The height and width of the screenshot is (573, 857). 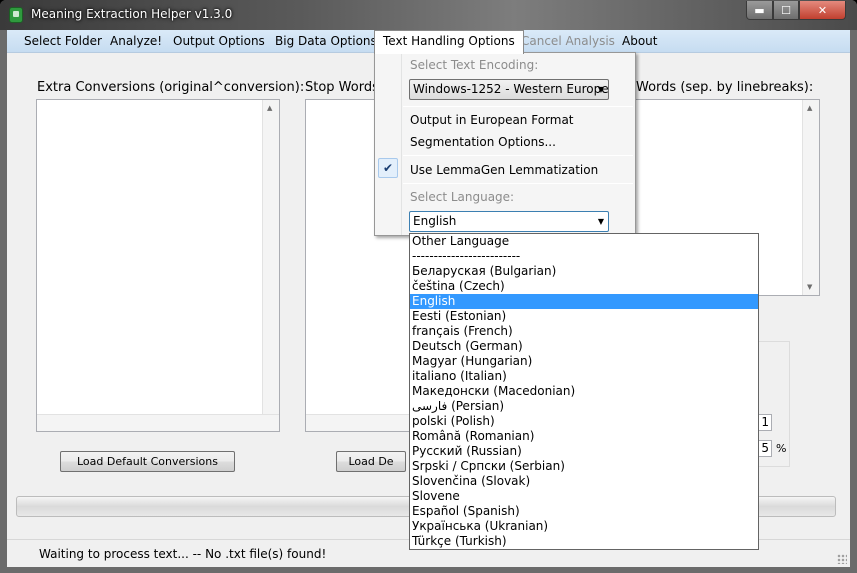 What do you see at coordinates (639, 41) in the screenshot?
I see `menu-about: About` at bounding box center [639, 41].